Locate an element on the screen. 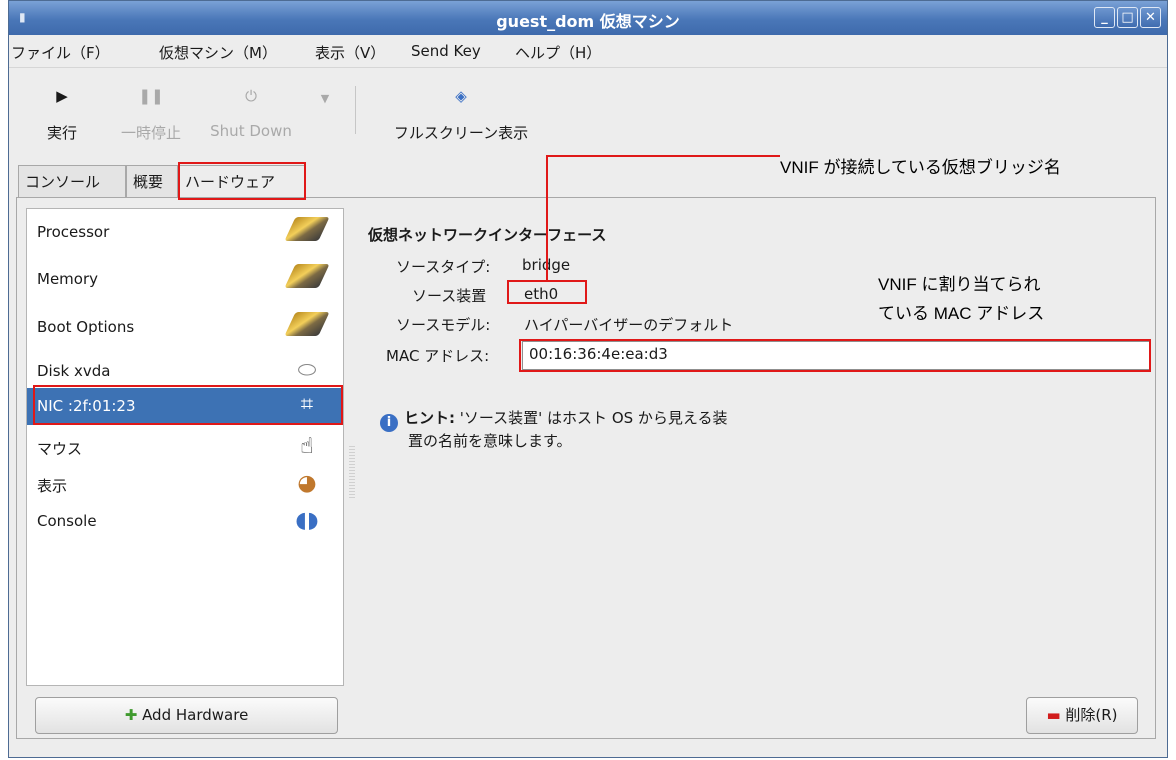  hardware-item-label: Processor is located at coordinates (73, 232).